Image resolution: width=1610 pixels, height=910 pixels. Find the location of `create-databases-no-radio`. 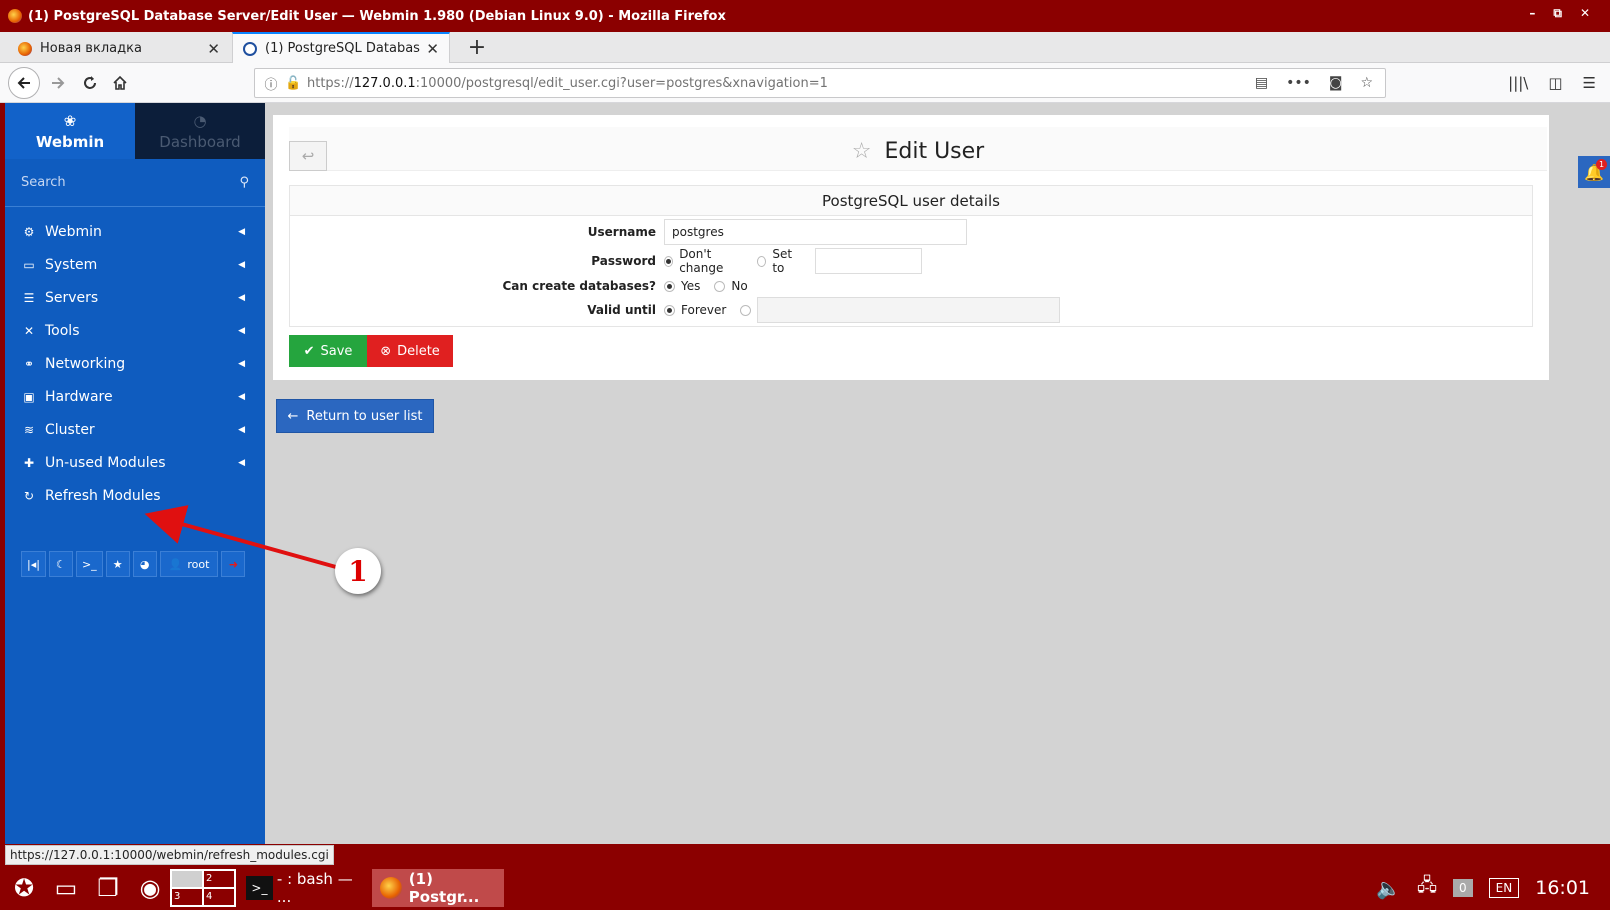

create-databases-no-radio is located at coordinates (720, 286).